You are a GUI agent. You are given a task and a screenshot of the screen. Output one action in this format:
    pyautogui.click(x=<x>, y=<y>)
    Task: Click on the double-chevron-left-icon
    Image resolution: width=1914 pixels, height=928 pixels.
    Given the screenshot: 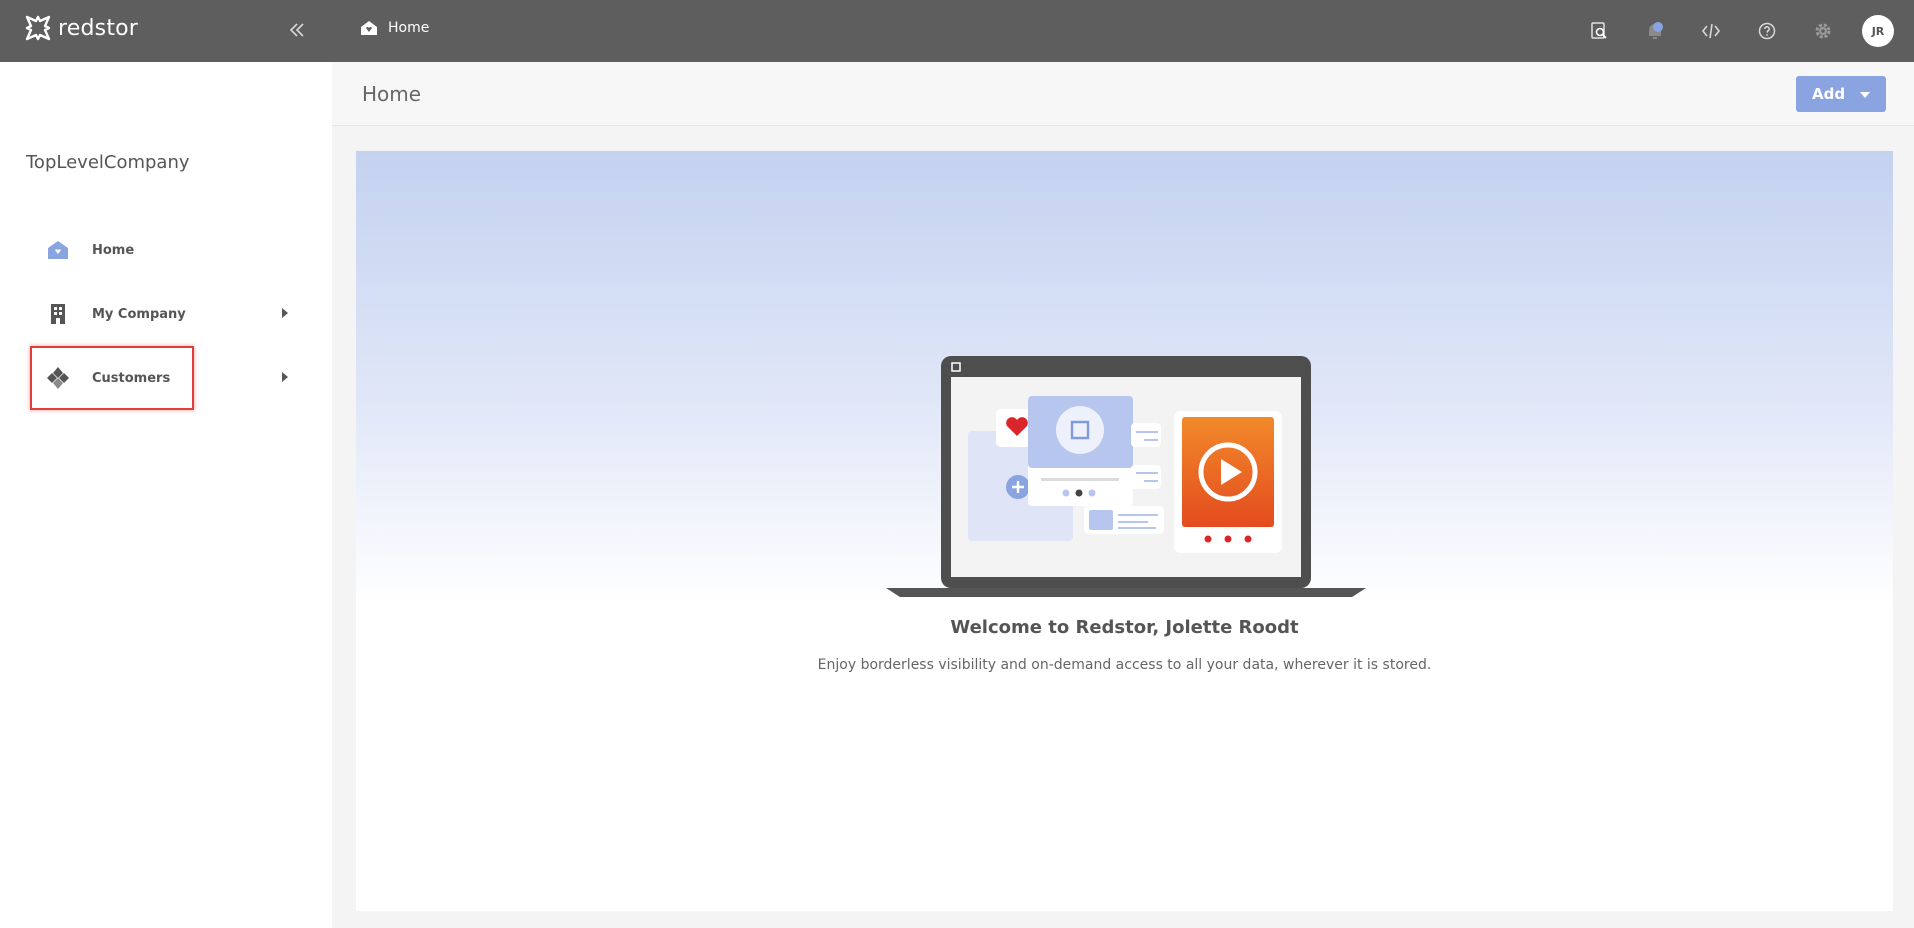 What is the action you would take?
    pyautogui.click(x=296, y=30)
    